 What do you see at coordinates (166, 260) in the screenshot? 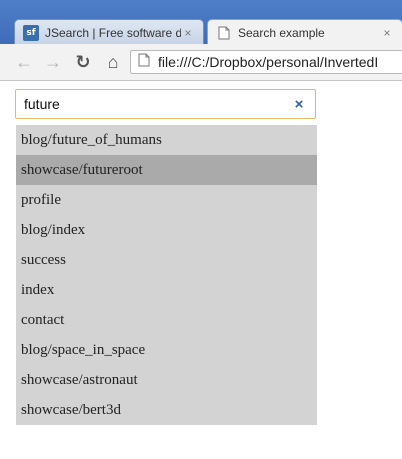
I see `result-item: success` at bounding box center [166, 260].